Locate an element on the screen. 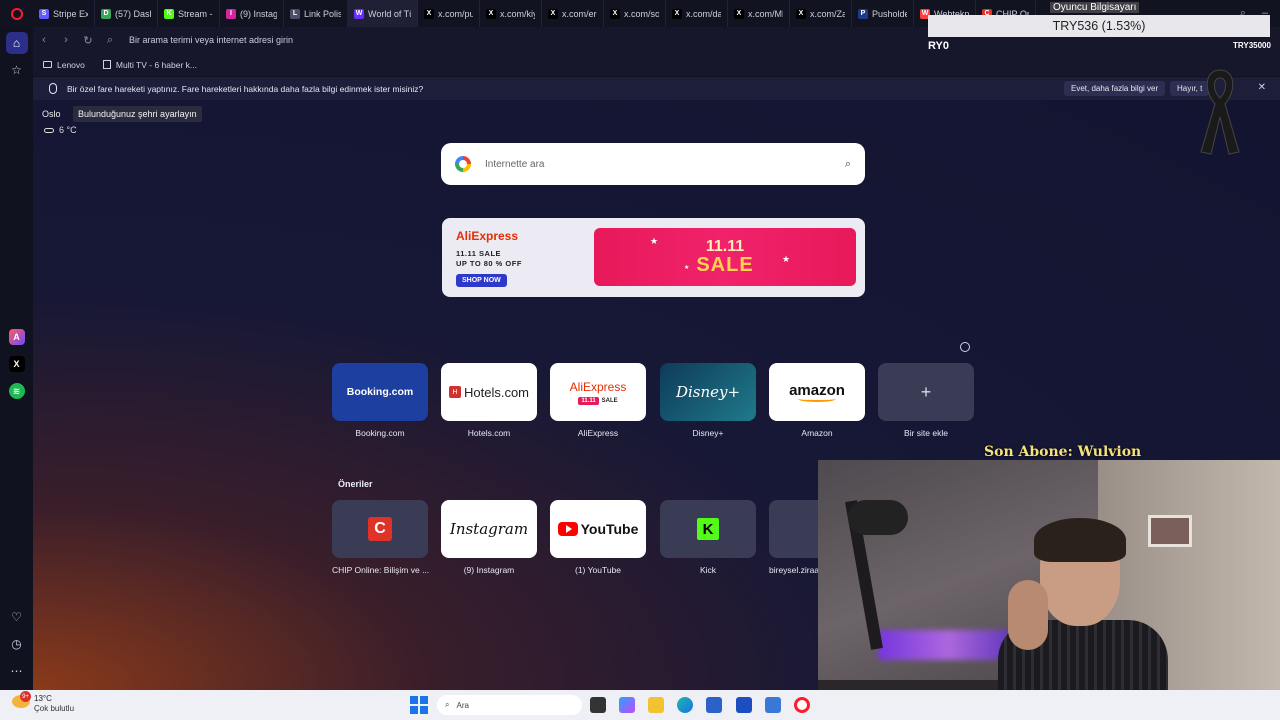 This screenshot has width=1280, height=720. spotify-icon: ≋ is located at coordinates (16, 391).